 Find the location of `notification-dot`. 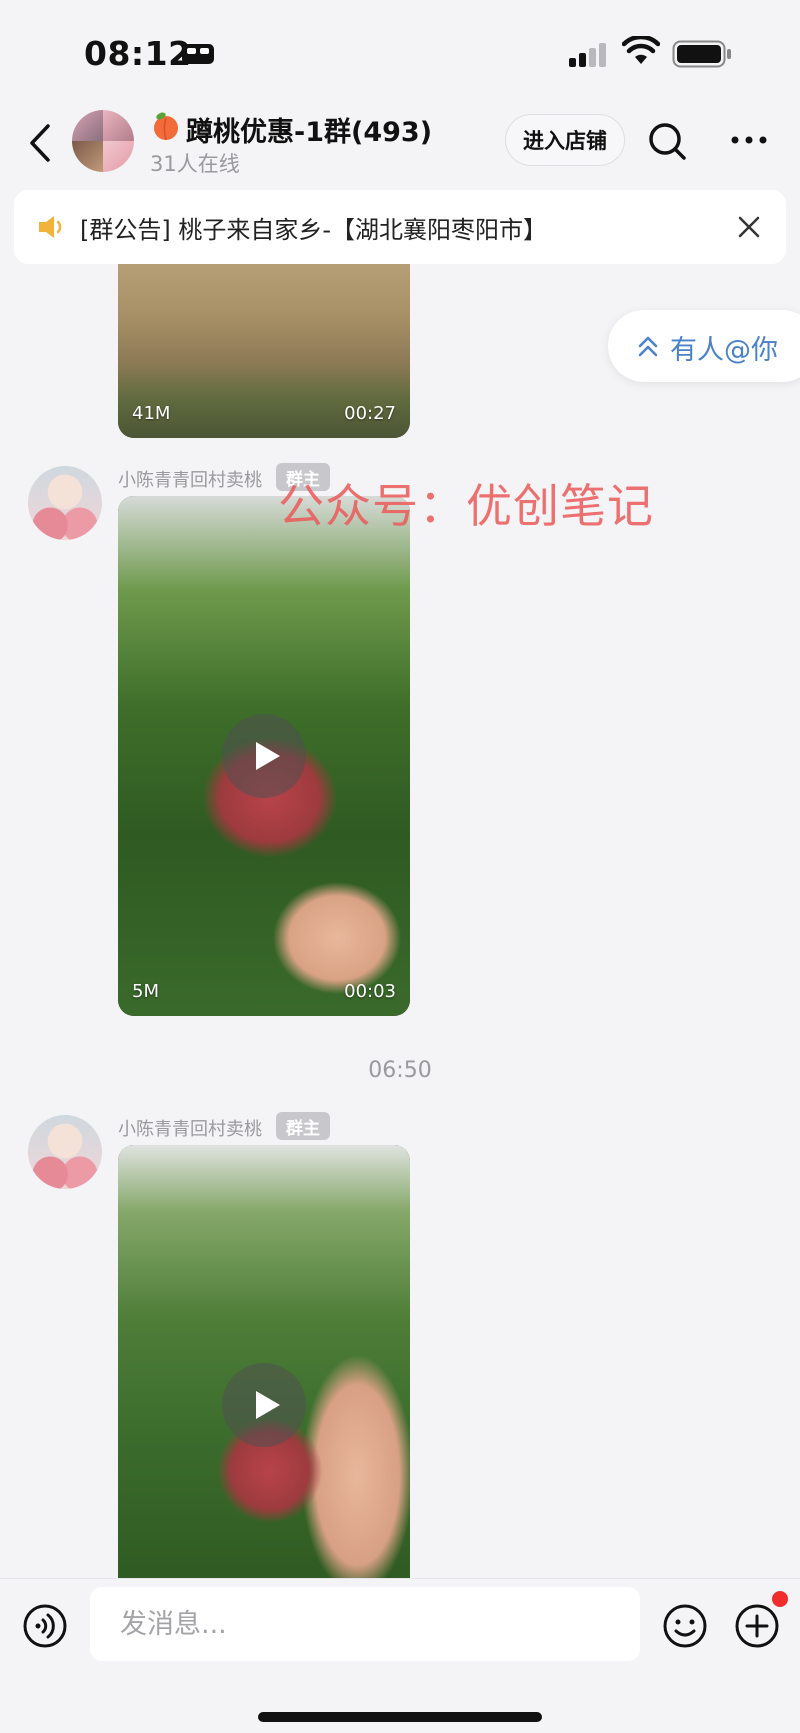

notification-dot is located at coordinates (780, 1599).